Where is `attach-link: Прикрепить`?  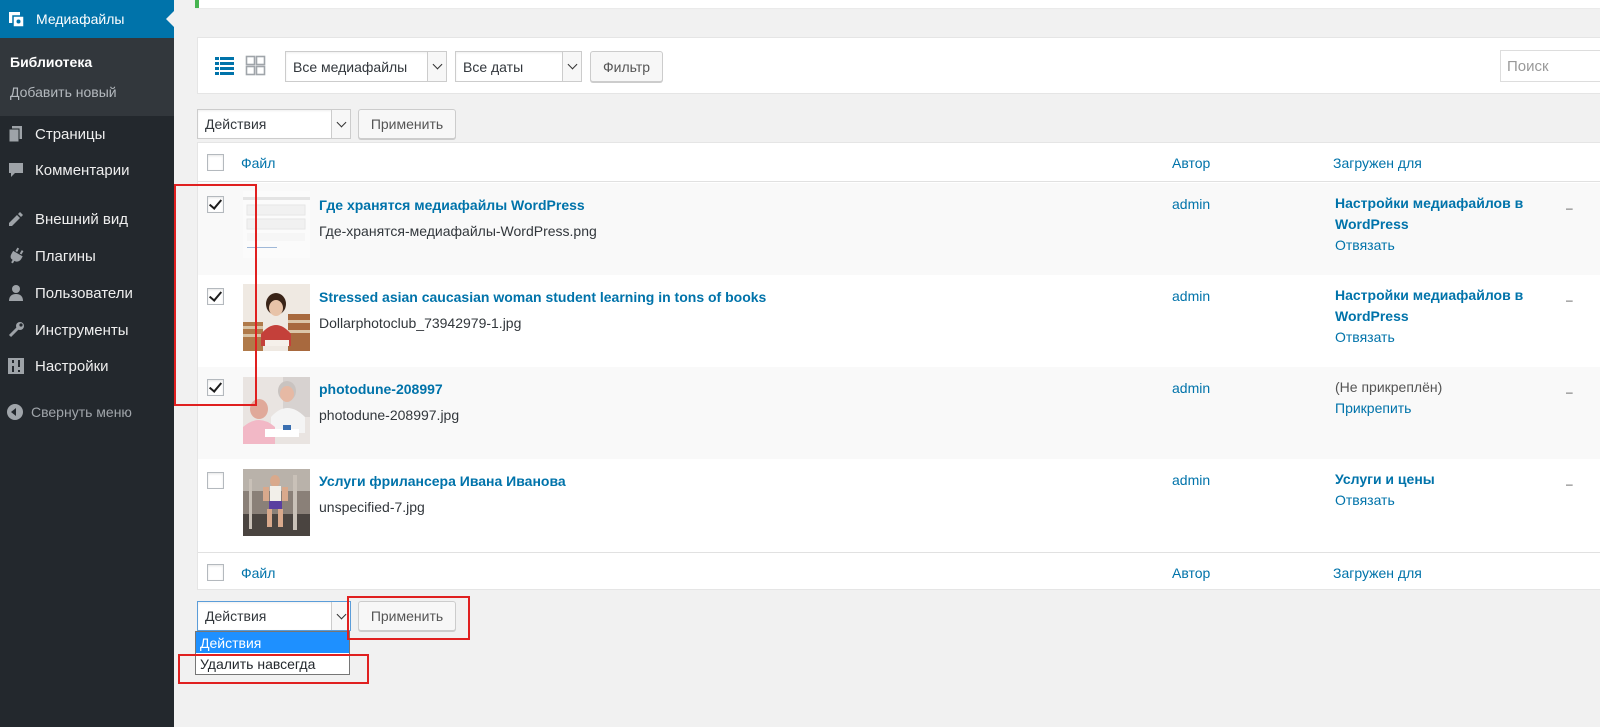 attach-link: Прикрепить is located at coordinates (1435, 408).